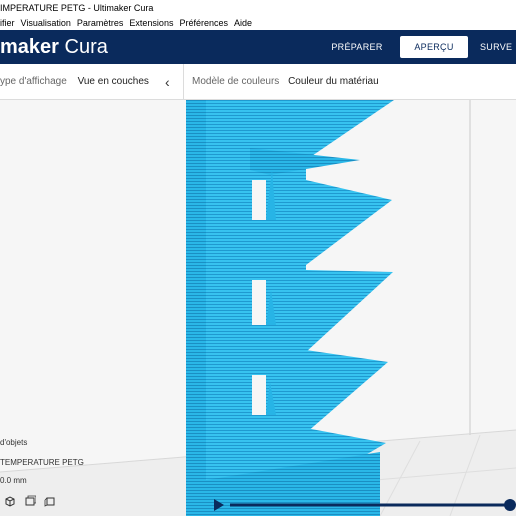 The image size is (516, 516). What do you see at coordinates (46, 23) in the screenshot?
I see `menu-item-view: Visualisation` at bounding box center [46, 23].